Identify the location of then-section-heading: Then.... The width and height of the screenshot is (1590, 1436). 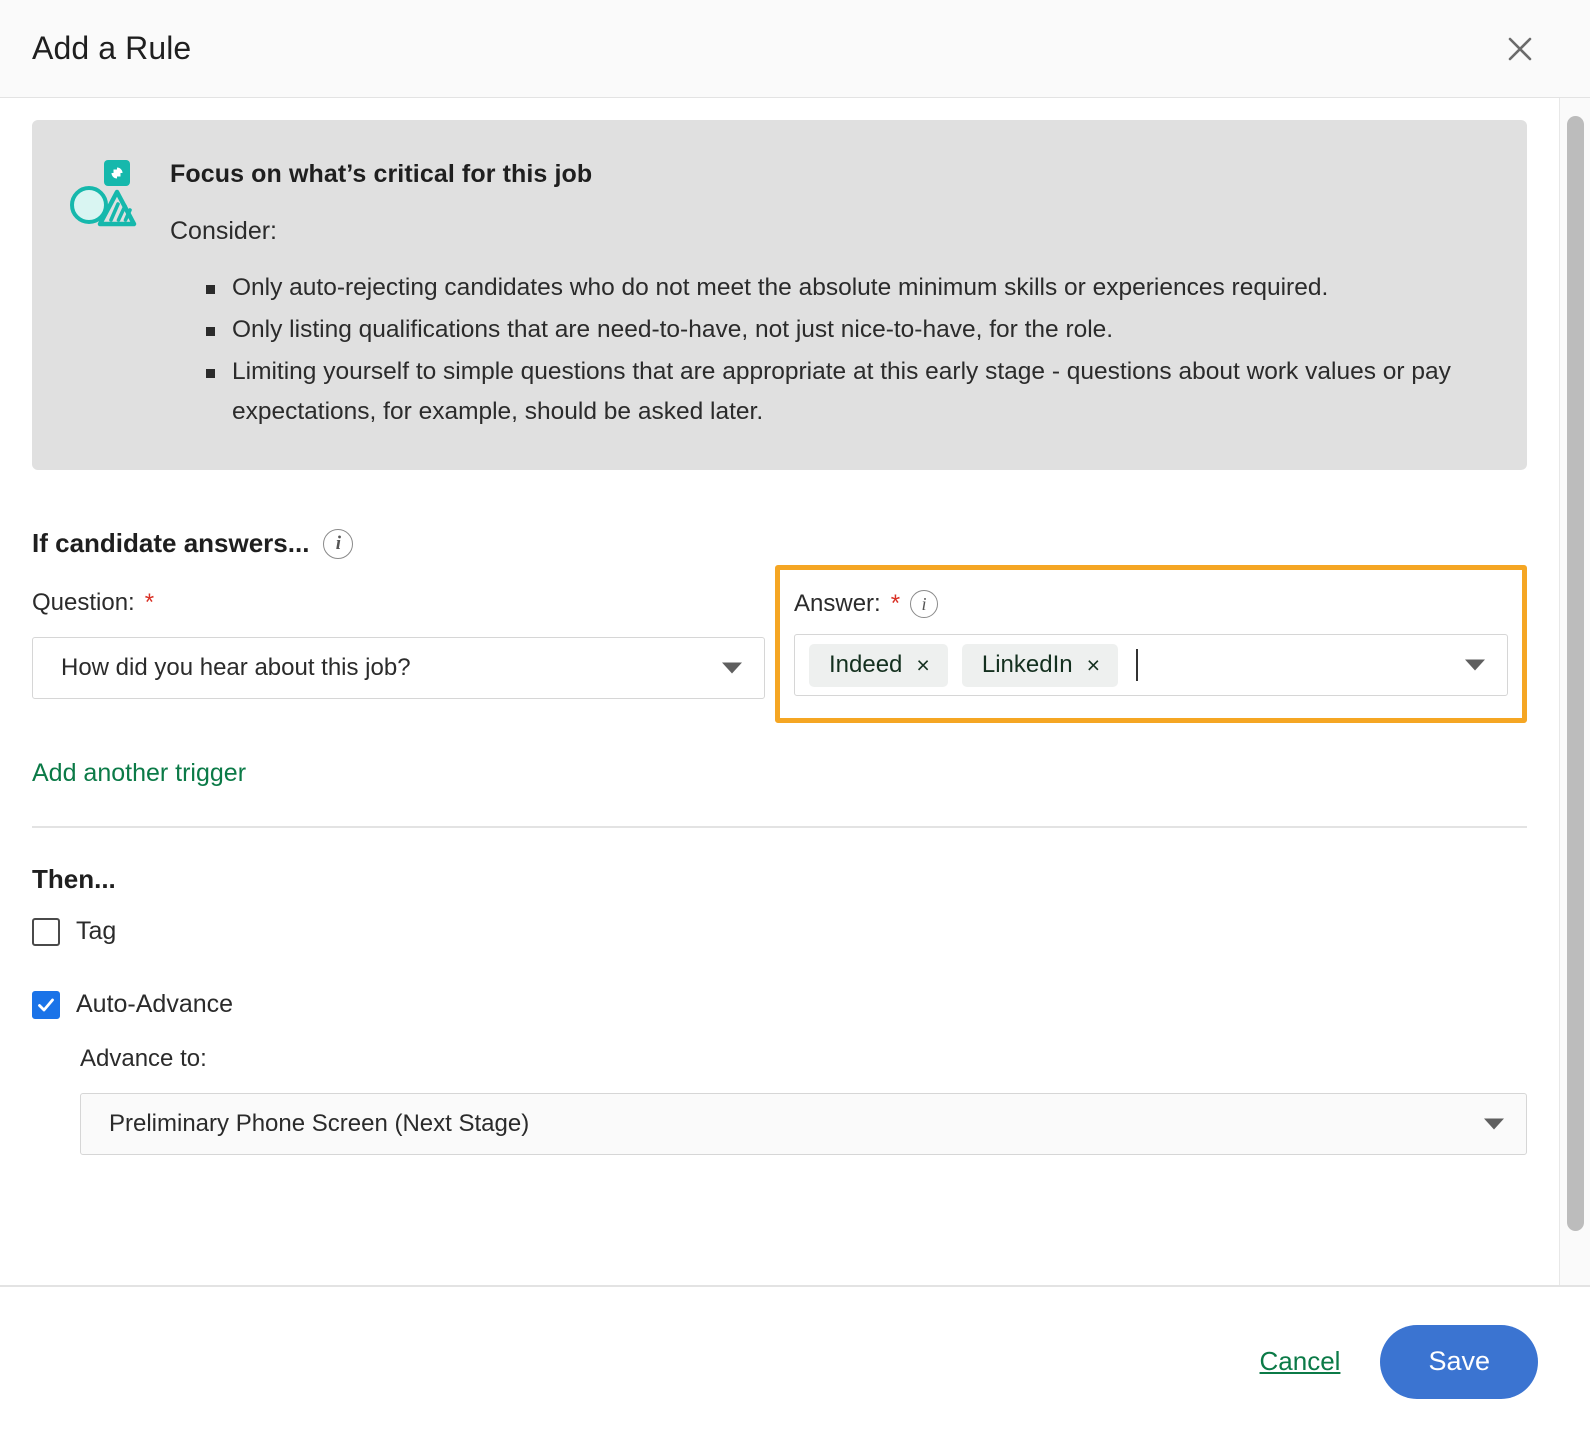
(779, 879).